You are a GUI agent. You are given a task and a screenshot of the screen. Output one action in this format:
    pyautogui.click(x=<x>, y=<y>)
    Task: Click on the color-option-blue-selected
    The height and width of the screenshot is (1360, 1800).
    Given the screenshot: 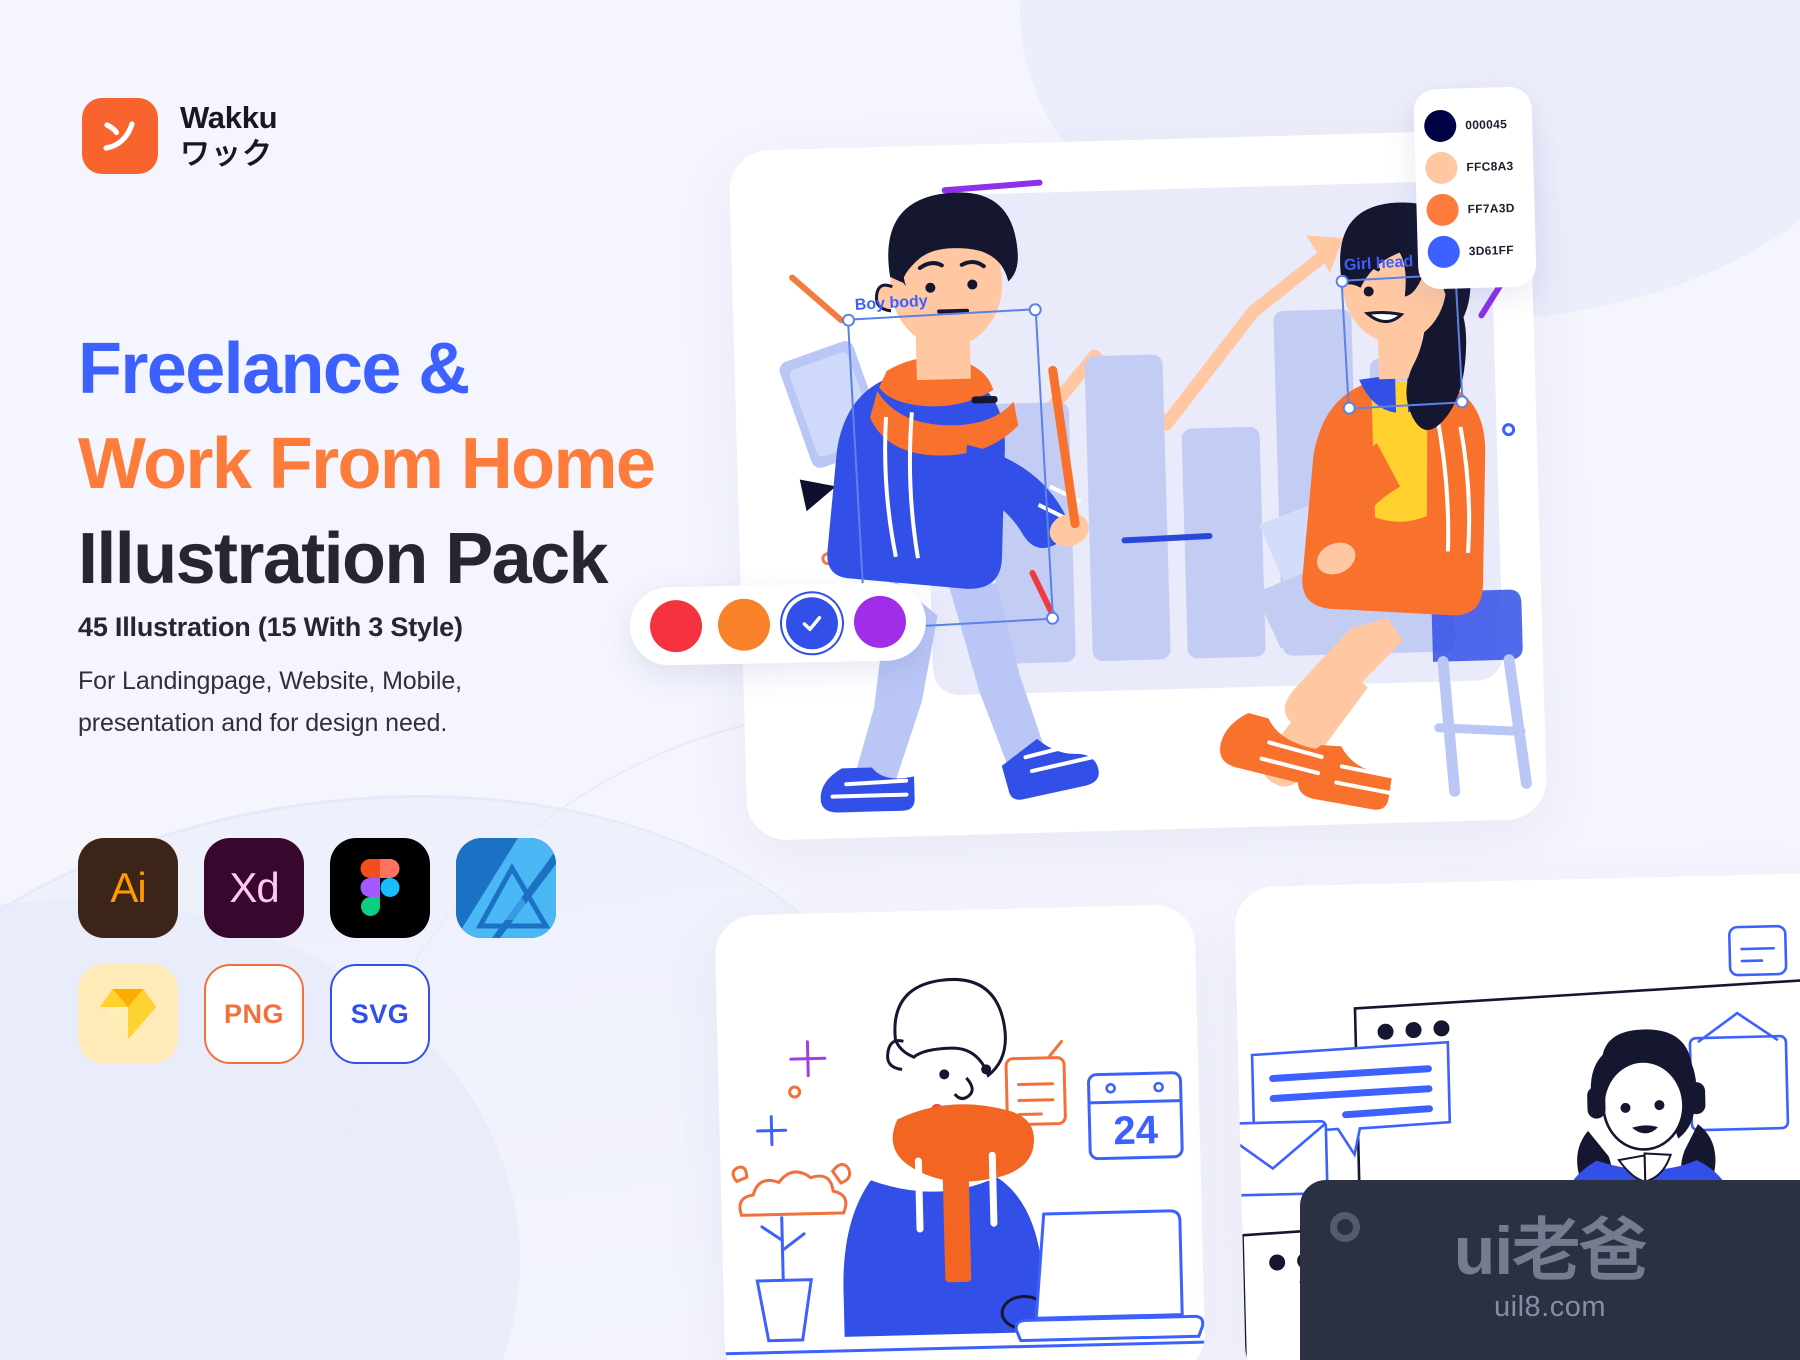 What is the action you would take?
    pyautogui.click(x=812, y=623)
    